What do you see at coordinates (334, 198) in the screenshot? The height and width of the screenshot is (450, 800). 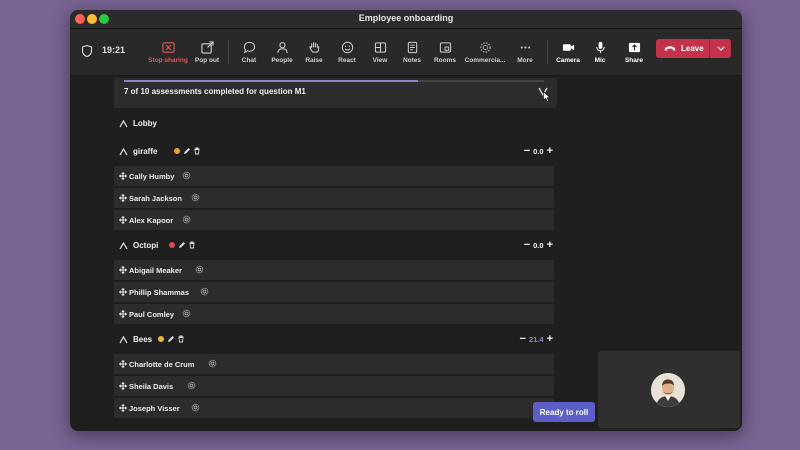 I see `participant-row: Sarah Jackson` at bounding box center [334, 198].